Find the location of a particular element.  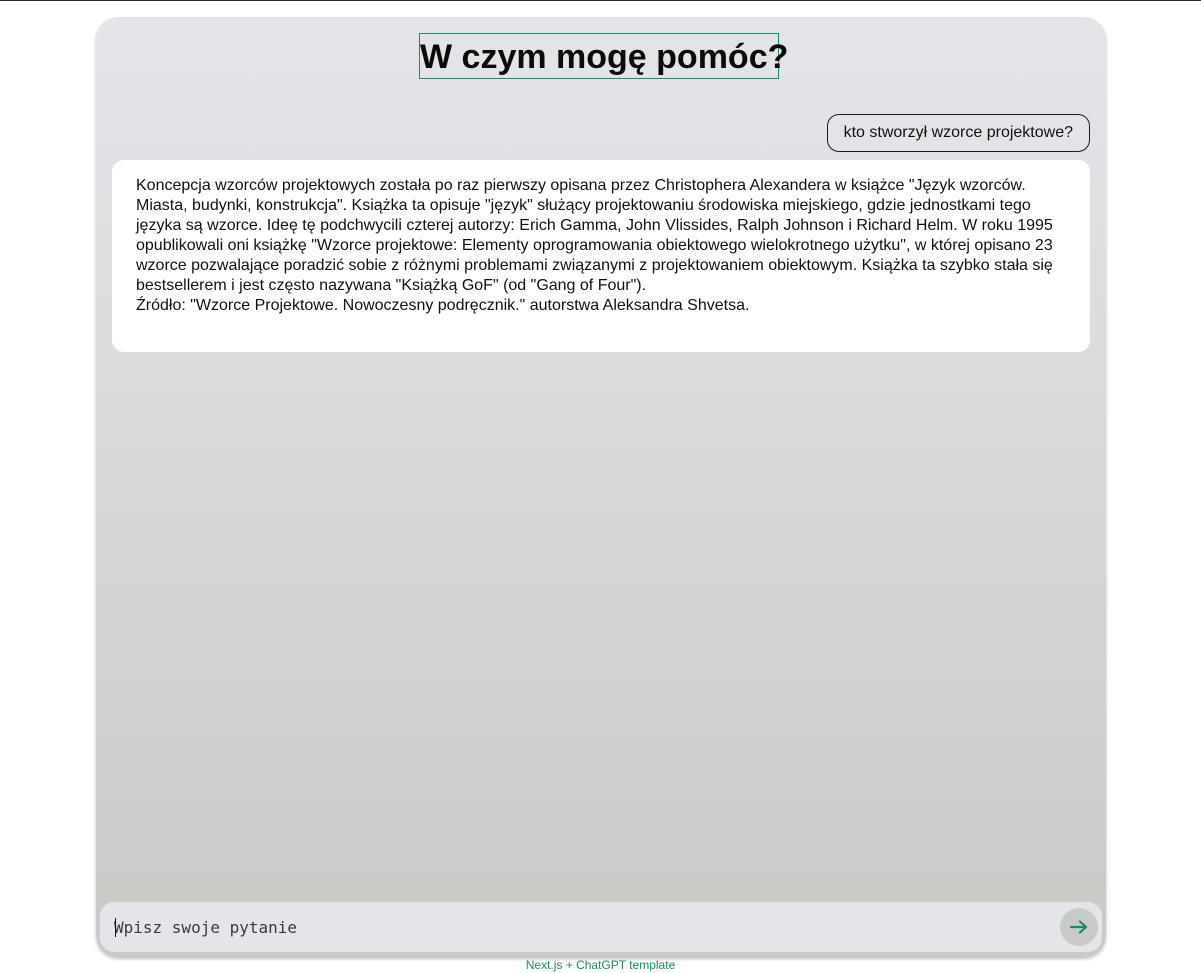

send-button is located at coordinates (1079, 927).